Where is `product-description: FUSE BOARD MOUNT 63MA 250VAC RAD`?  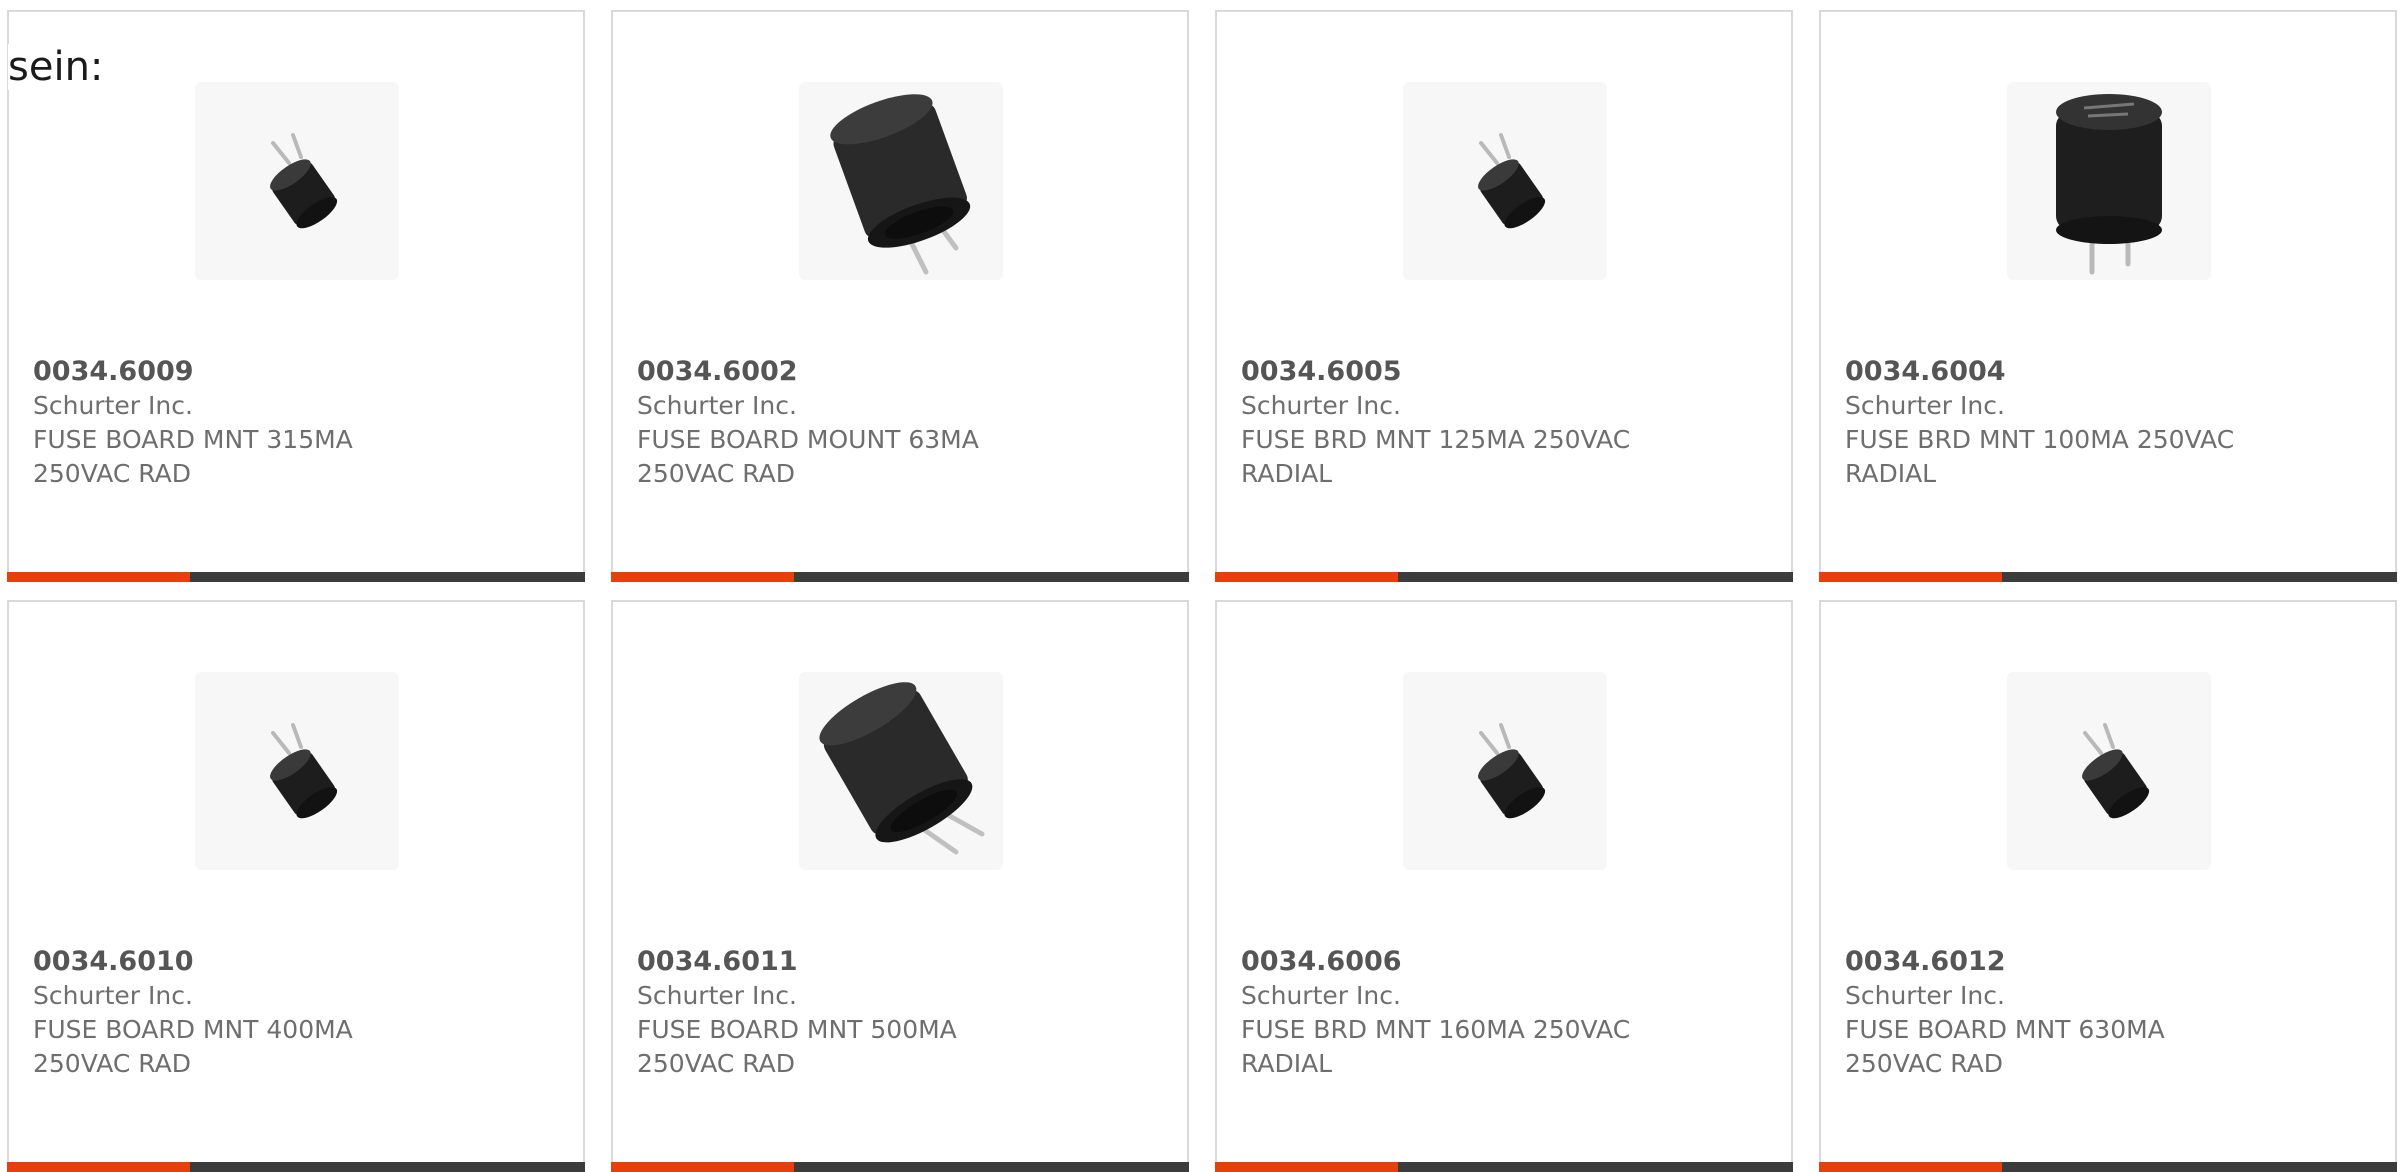
product-description: FUSE BOARD MOUNT 63MA 250VAC RAD is located at coordinates (808, 456).